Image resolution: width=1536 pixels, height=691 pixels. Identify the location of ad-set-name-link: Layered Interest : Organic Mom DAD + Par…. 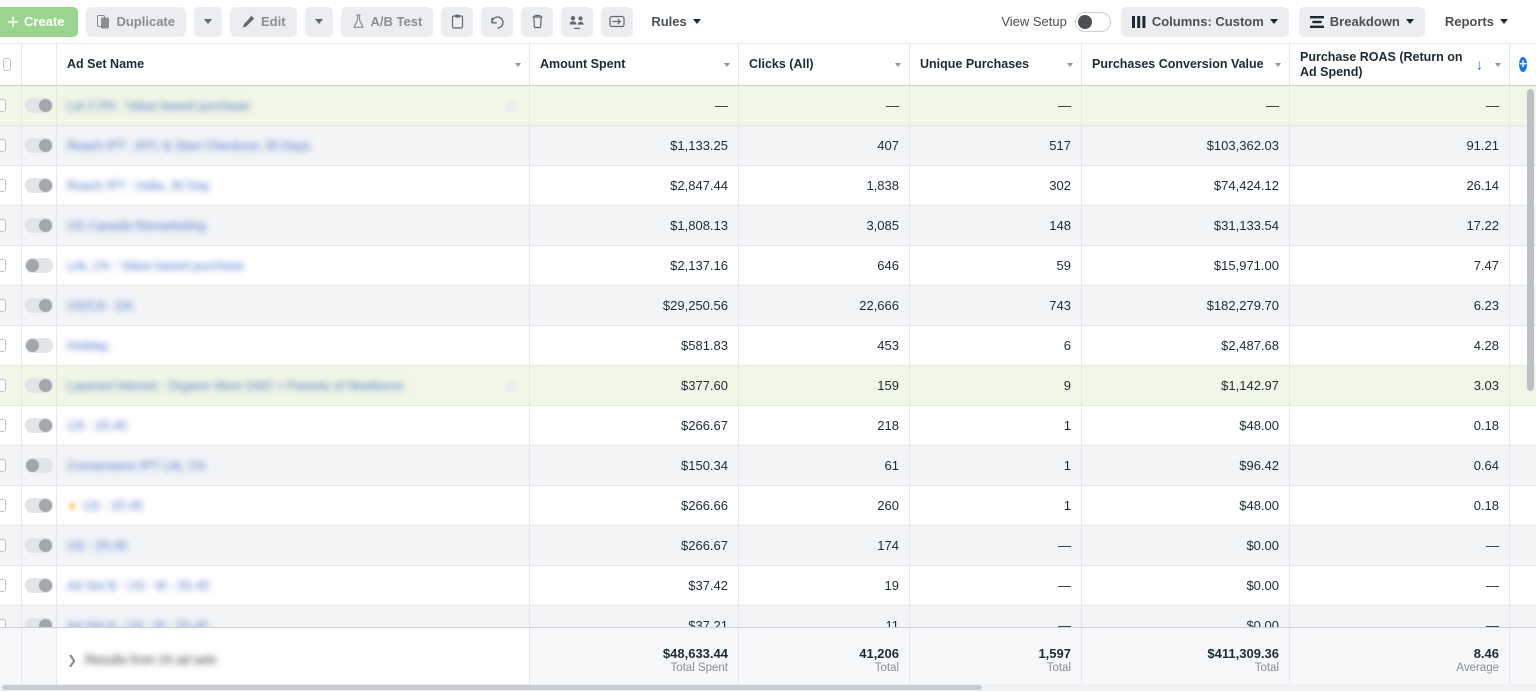
(235, 386).